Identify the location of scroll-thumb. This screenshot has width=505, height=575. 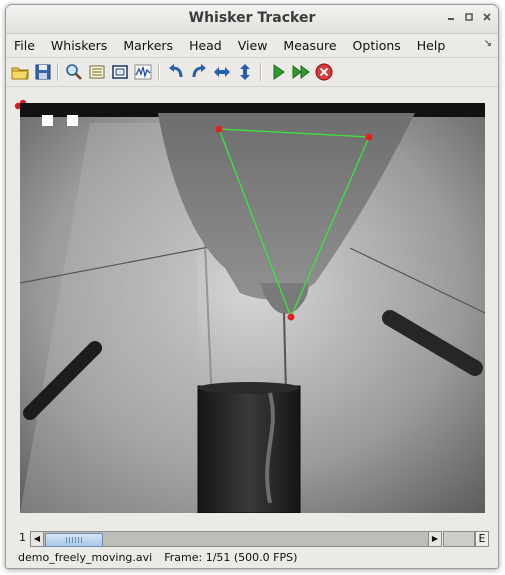
(74, 540).